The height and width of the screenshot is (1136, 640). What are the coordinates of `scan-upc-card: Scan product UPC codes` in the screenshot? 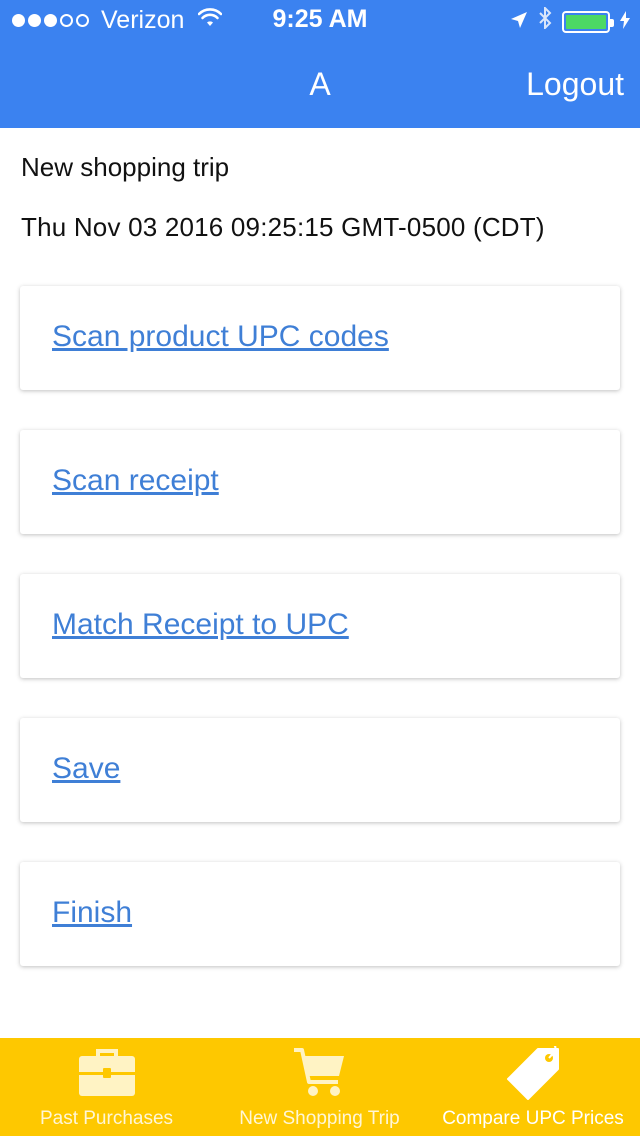 It's located at (320, 338).